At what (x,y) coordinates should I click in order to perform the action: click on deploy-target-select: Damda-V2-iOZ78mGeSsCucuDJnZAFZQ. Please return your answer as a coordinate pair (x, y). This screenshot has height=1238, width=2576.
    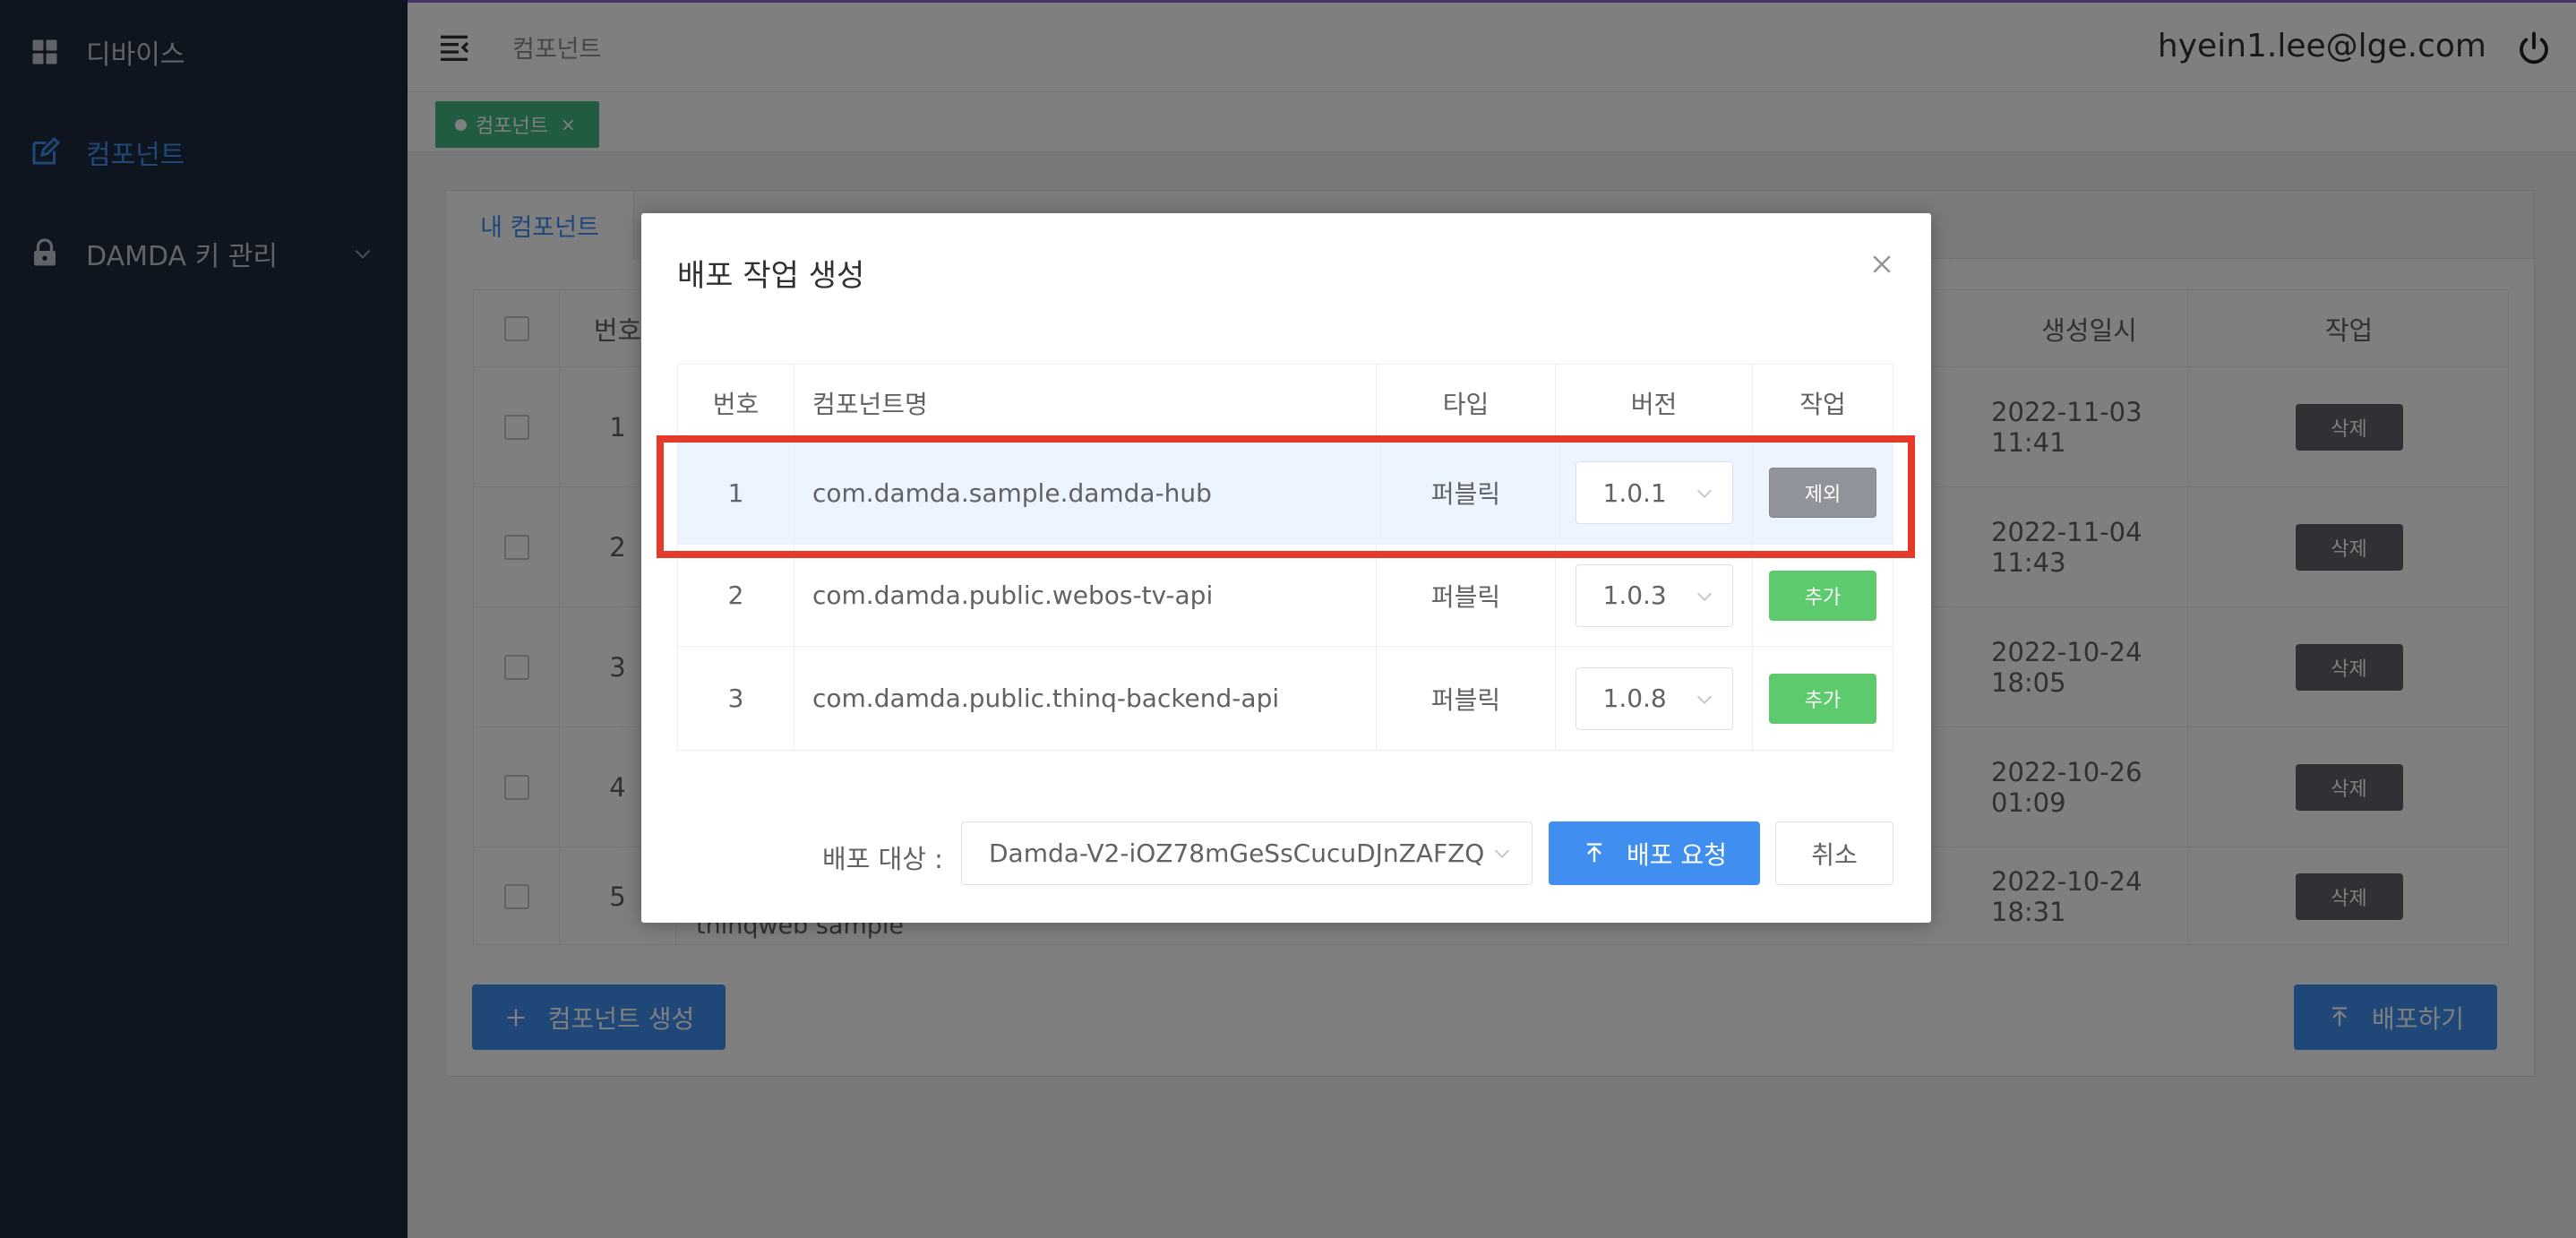
    Looking at the image, I should click on (1247, 853).